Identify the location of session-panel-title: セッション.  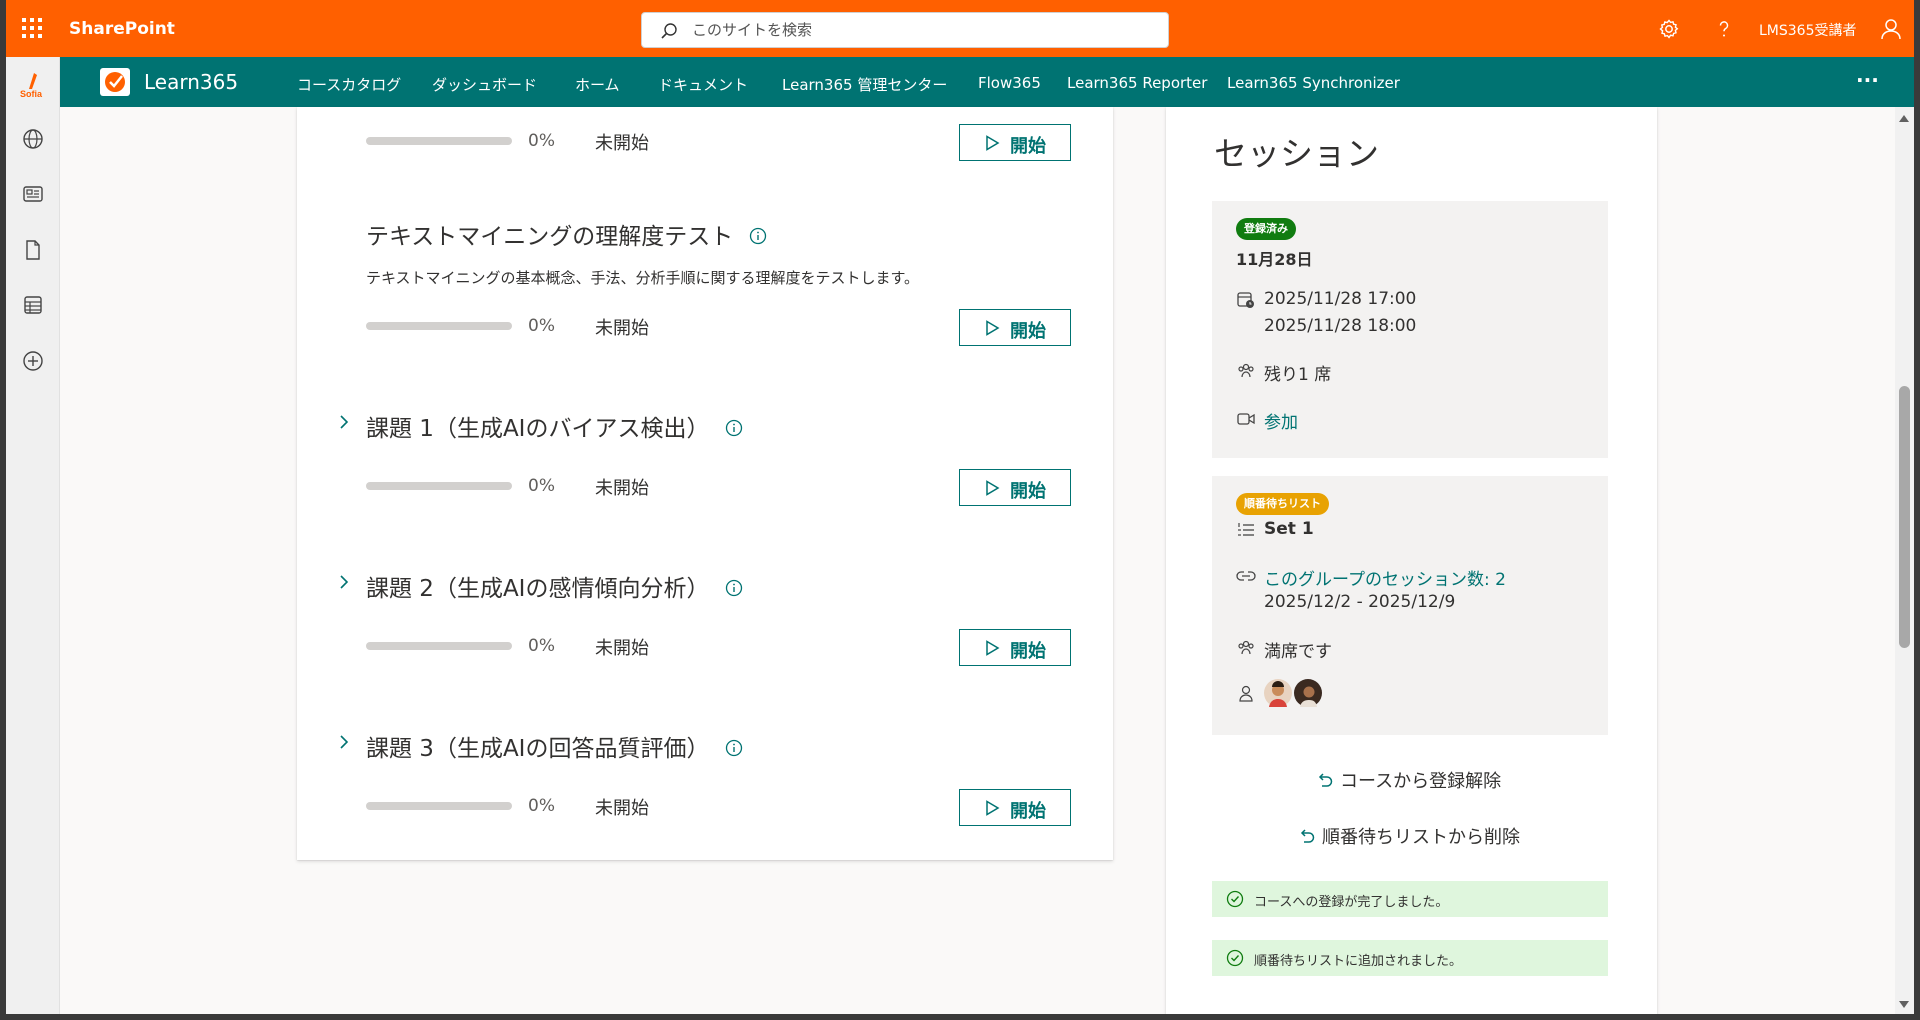
(1296, 153).